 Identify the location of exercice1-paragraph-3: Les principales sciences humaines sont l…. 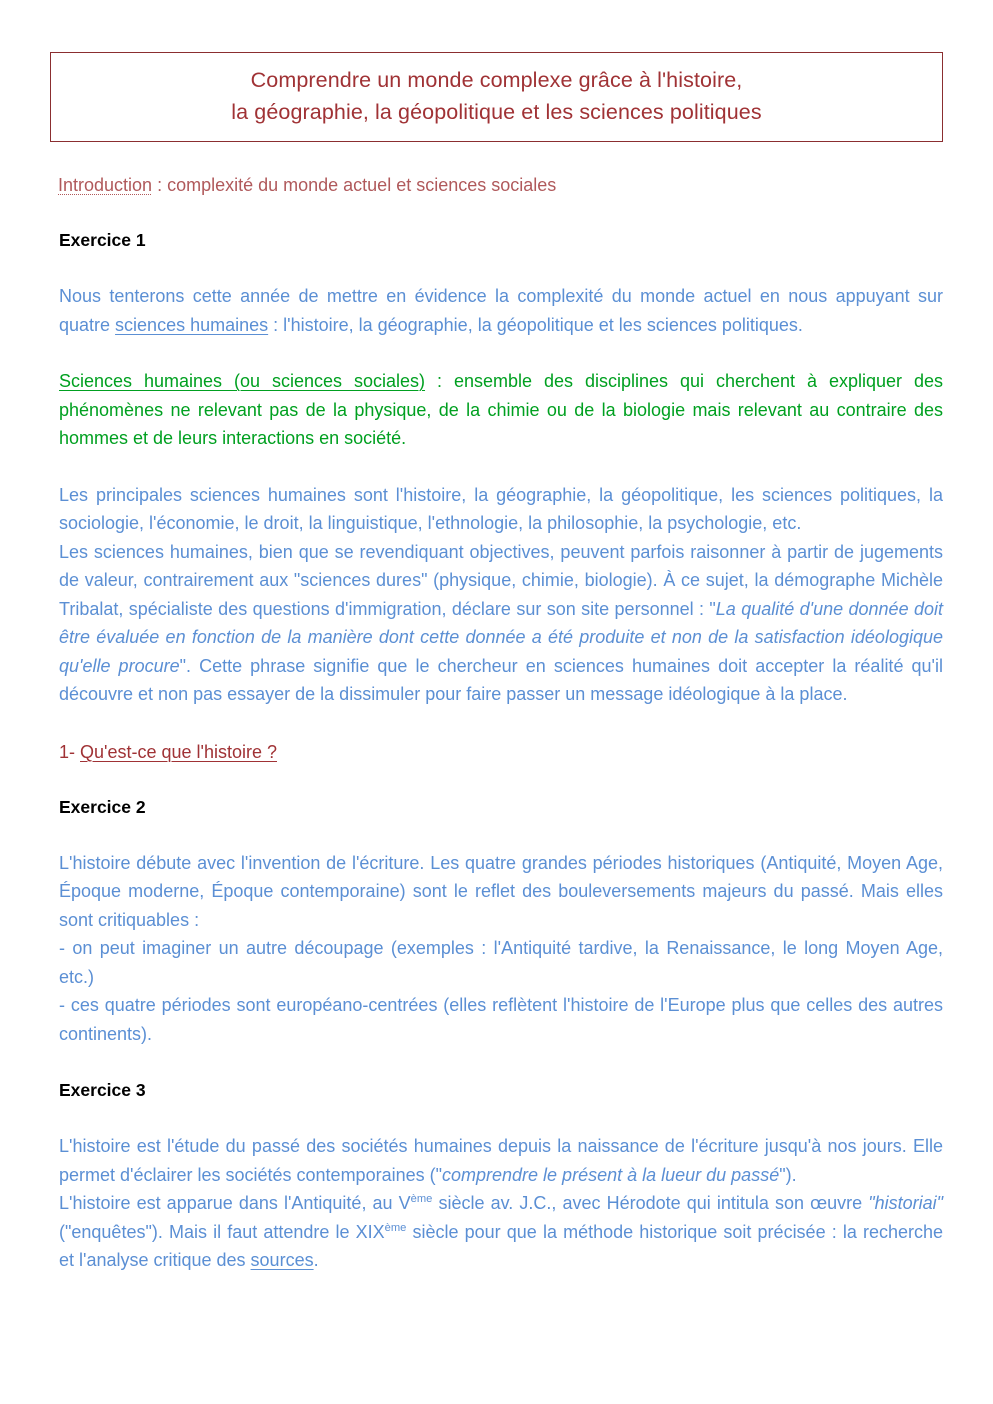
(501, 509).